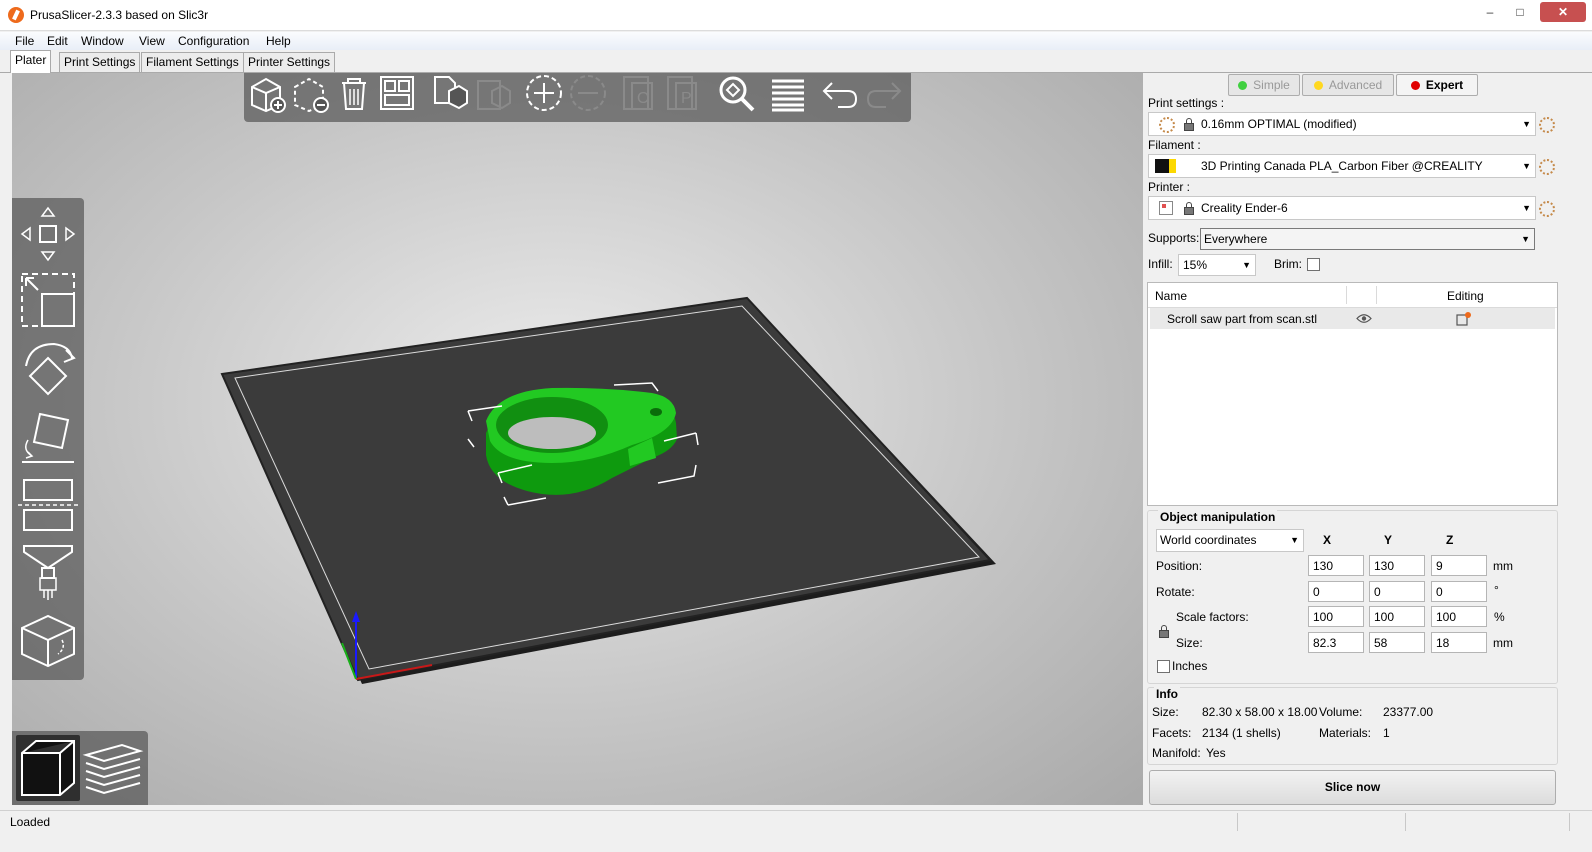  Describe the element at coordinates (1336, 642) in the screenshot. I see `size-x-field: 82.3` at that location.